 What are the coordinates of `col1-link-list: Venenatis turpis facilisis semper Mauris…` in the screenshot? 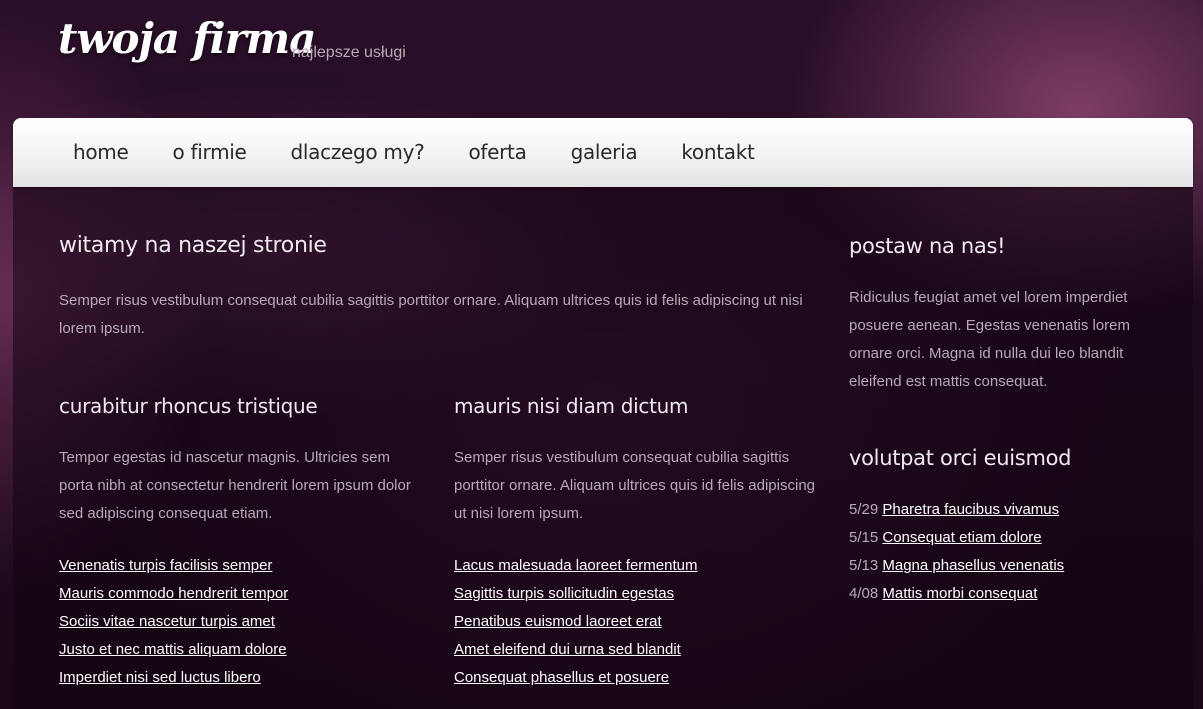 It's located at (173, 622).